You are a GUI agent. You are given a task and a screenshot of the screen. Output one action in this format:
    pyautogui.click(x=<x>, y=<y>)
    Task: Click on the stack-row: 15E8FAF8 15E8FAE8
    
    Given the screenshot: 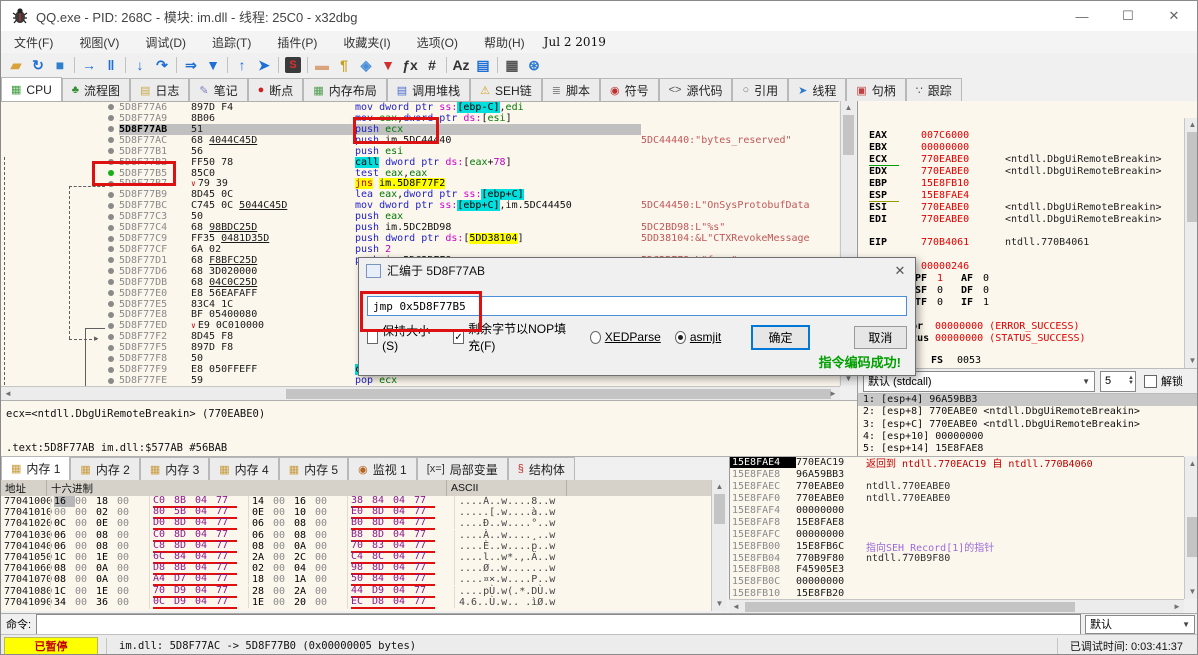 What is the action you would take?
    pyautogui.click(x=957, y=522)
    